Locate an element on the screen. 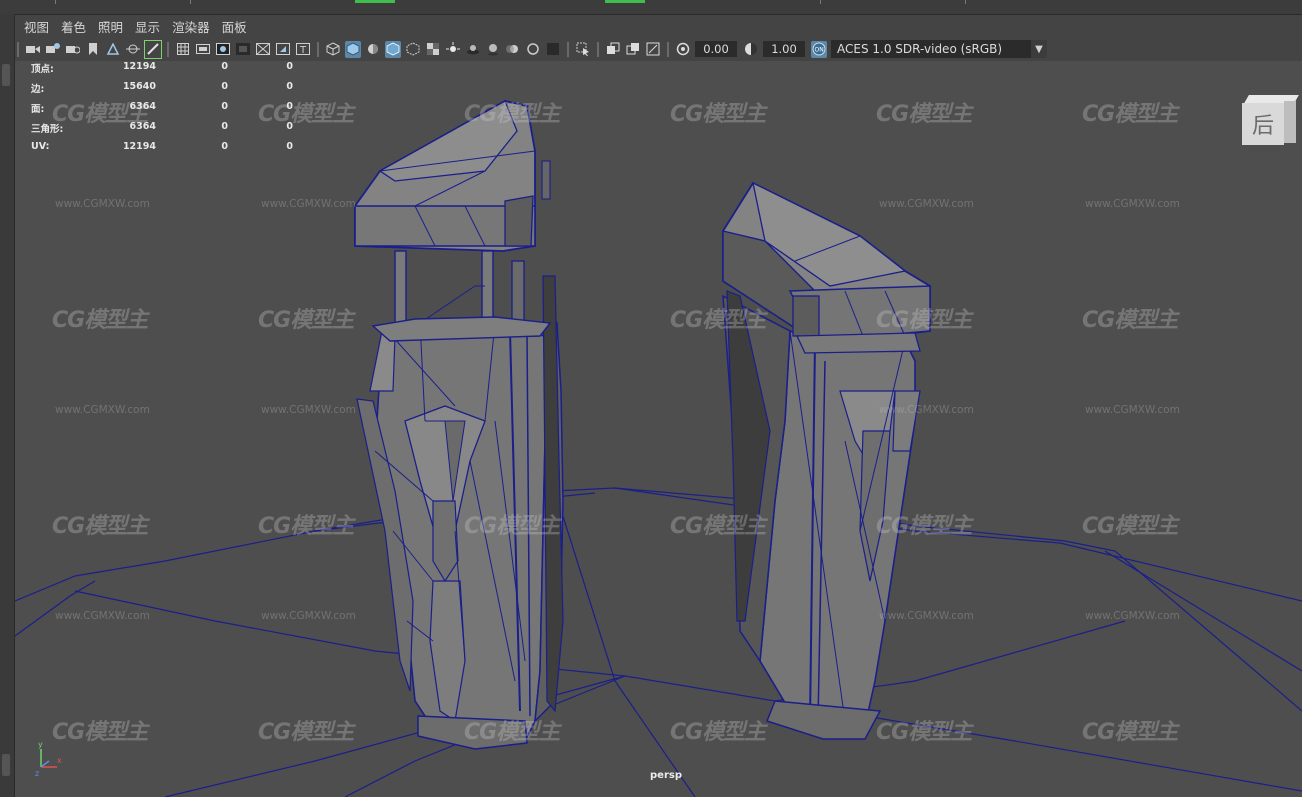 Image resolution: width=1302 pixels, height=797 pixels. hud-row-uv: UV: 12194 0 0 is located at coordinates (162, 146).